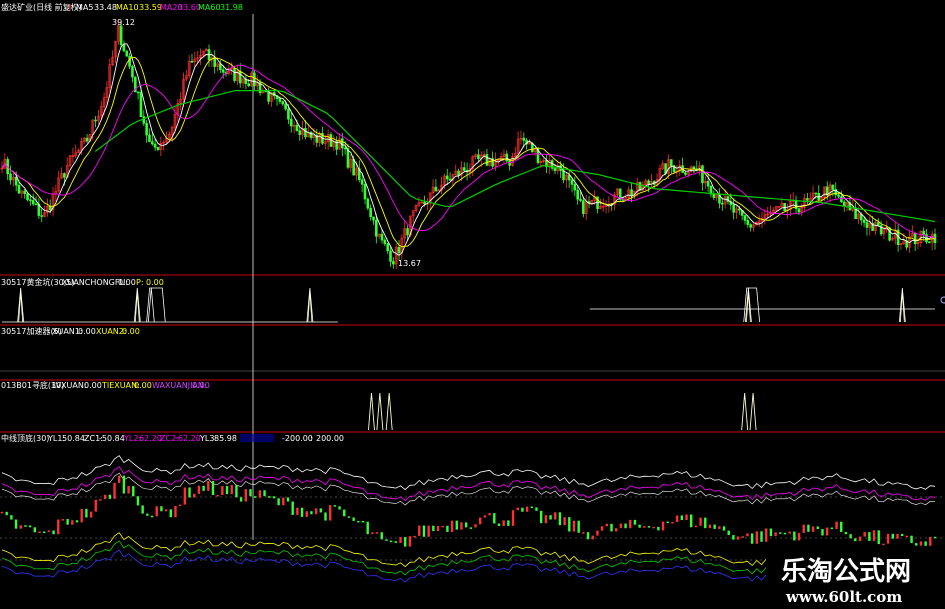 This screenshot has width=945, height=609. I want to click on ma10-label: MA10, so click(127, 7).